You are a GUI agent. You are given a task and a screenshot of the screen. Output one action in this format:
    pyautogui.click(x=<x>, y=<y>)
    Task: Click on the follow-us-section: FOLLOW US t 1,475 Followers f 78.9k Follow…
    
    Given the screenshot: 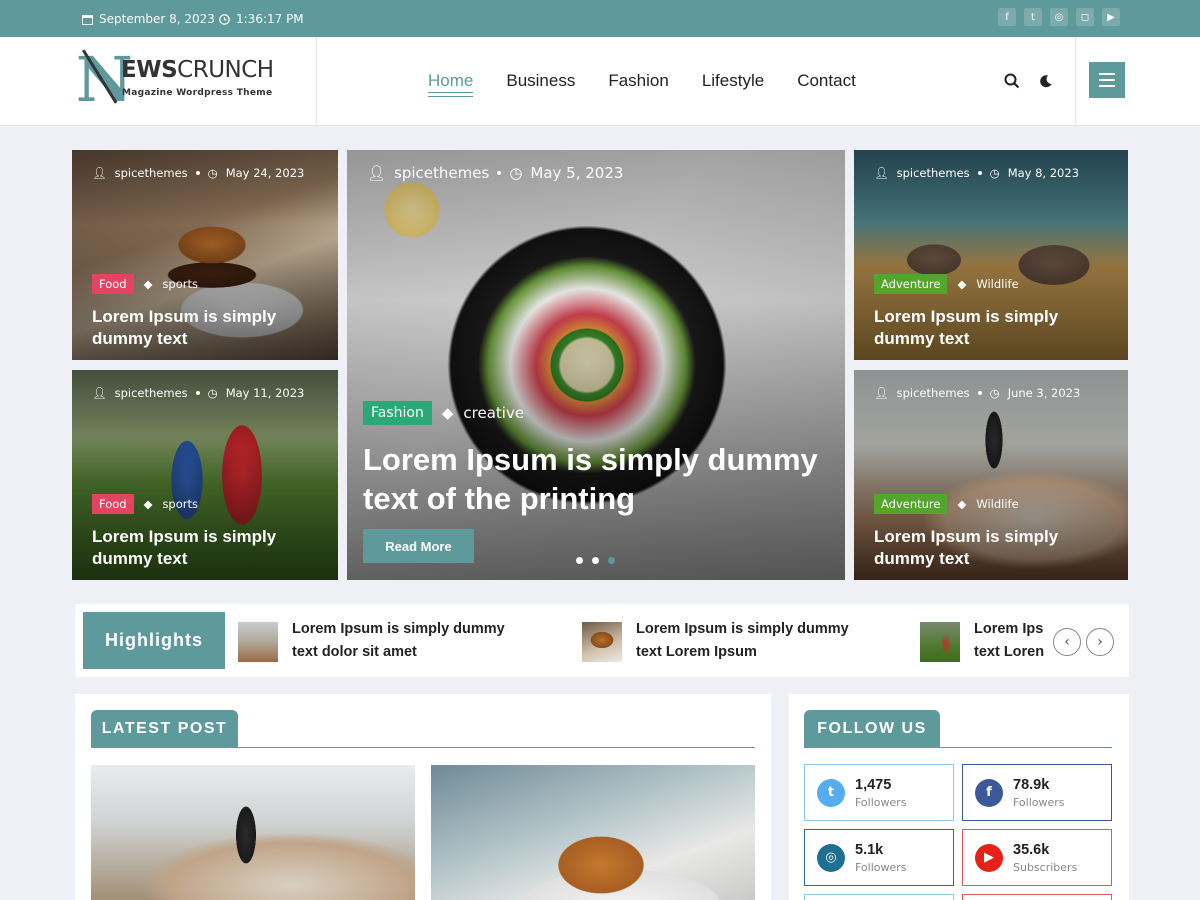 What is the action you would take?
    pyautogui.click(x=959, y=797)
    